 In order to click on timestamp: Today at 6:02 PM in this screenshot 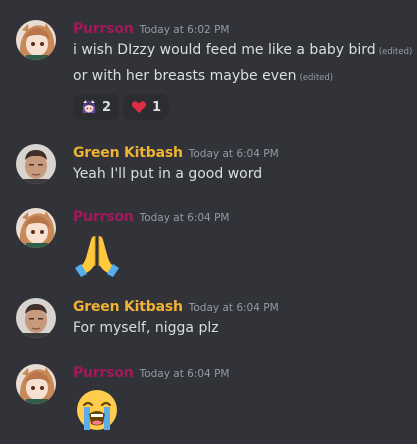, I will do `click(185, 30)`.